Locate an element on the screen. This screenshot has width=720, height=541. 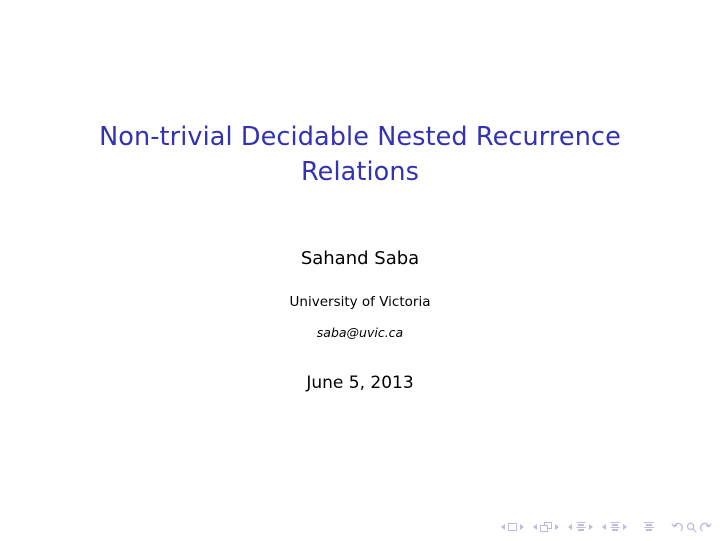
subsection-navigation-group is located at coordinates (580, 527).